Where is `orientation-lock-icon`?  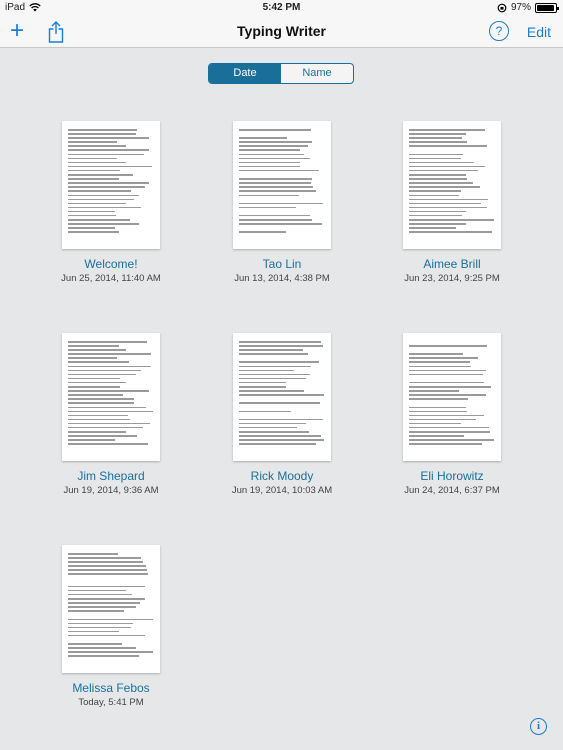
orientation-lock-icon is located at coordinates (502, 7).